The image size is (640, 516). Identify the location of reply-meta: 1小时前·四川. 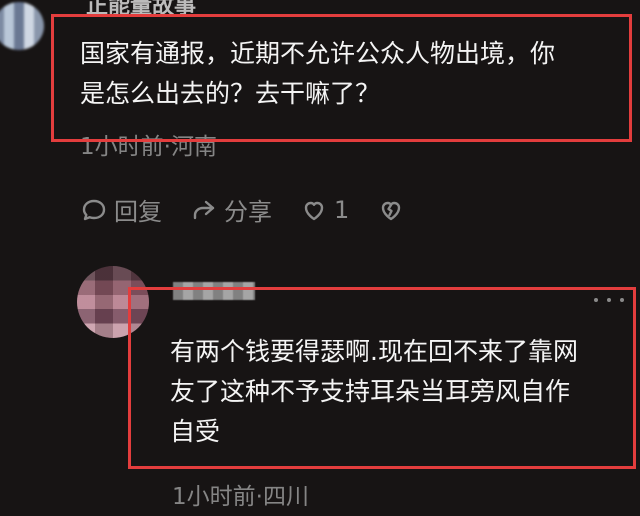
(240, 497).